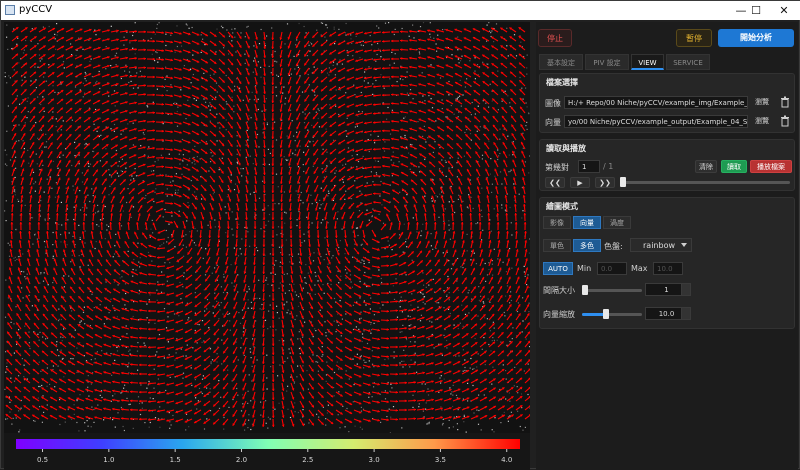  I want to click on frame-slider-track, so click(705, 182).